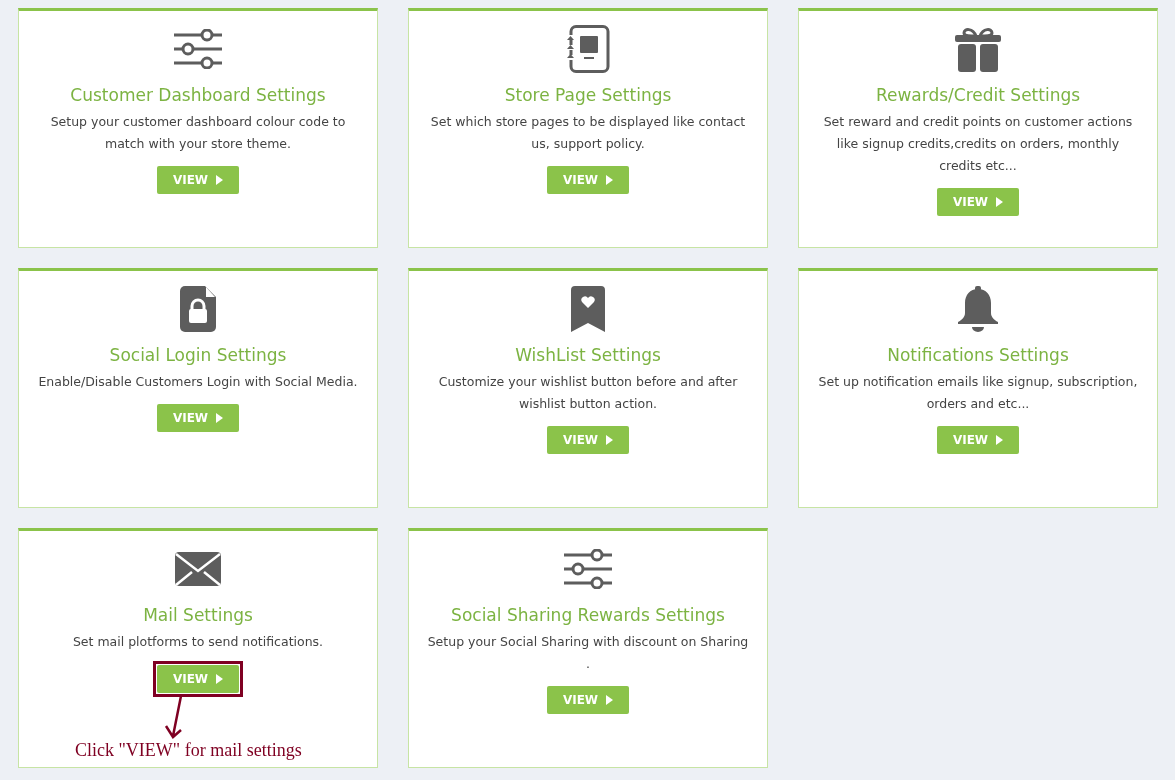 The height and width of the screenshot is (780, 1175). What do you see at coordinates (198, 309) in the screenshot?
I see `file-lock-icon` at bounding box center [198, 309].